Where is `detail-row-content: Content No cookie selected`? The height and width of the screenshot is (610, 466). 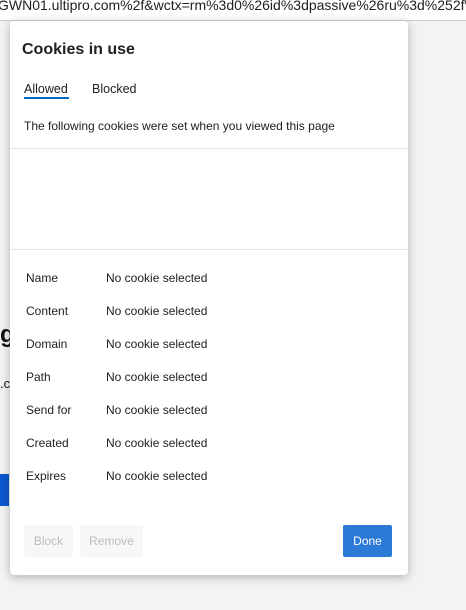
detail-row-content: Content No cookie selected is located at coordinates (211, 312).